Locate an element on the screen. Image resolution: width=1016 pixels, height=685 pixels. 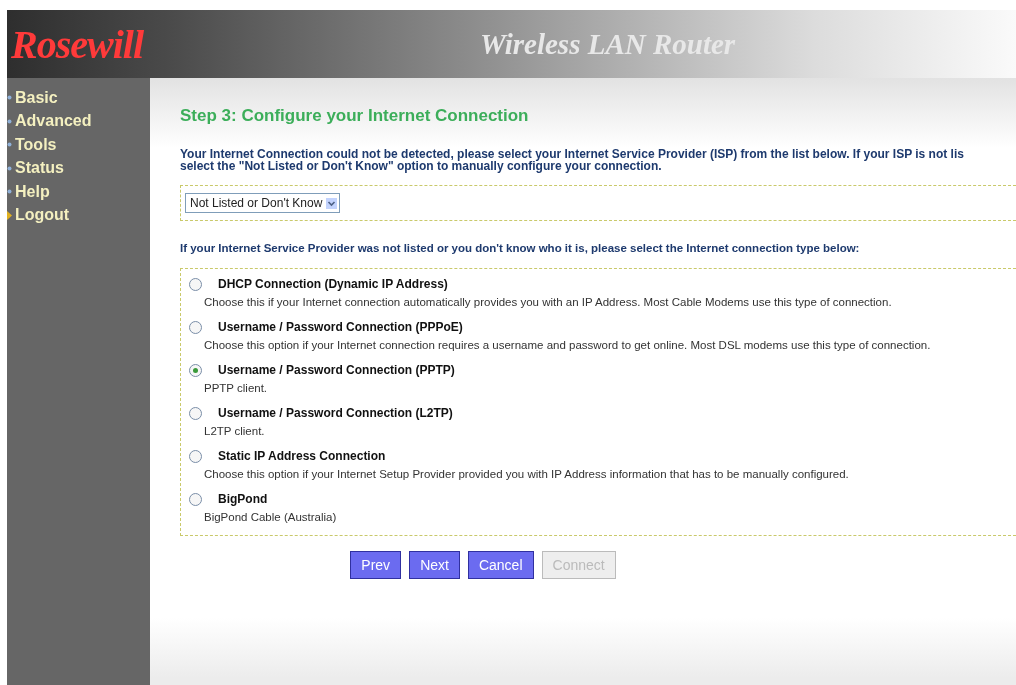
caret-icon is located at coordinates (332, 203).